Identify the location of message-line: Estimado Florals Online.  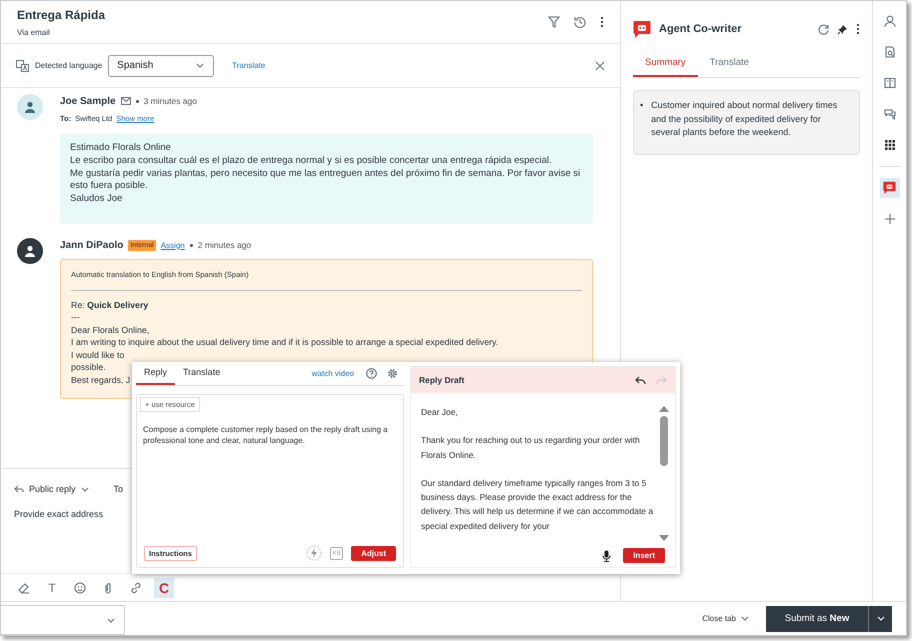
(121, 148).